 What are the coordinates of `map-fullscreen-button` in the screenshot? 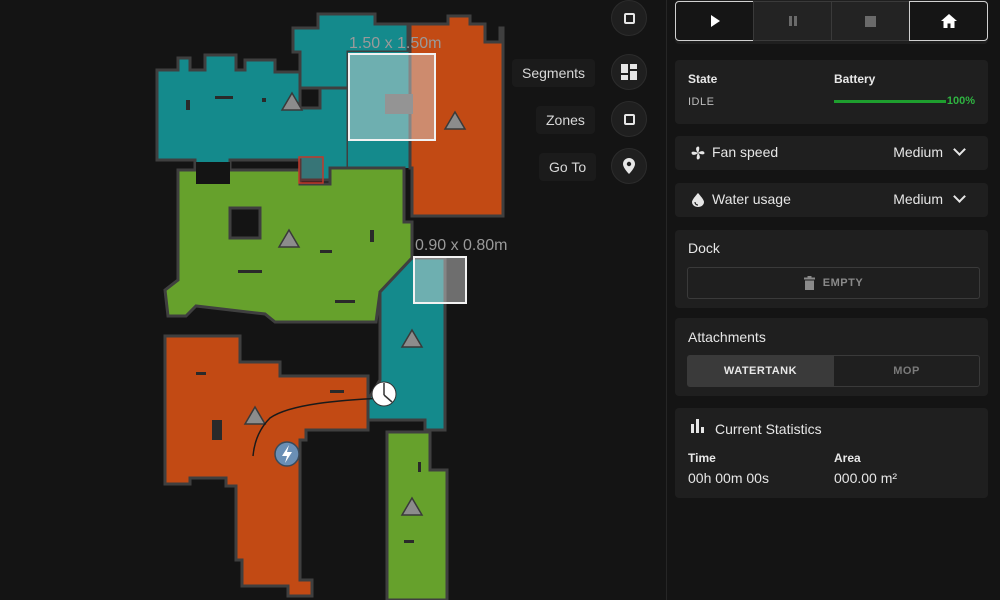 It's located at (629, 18).